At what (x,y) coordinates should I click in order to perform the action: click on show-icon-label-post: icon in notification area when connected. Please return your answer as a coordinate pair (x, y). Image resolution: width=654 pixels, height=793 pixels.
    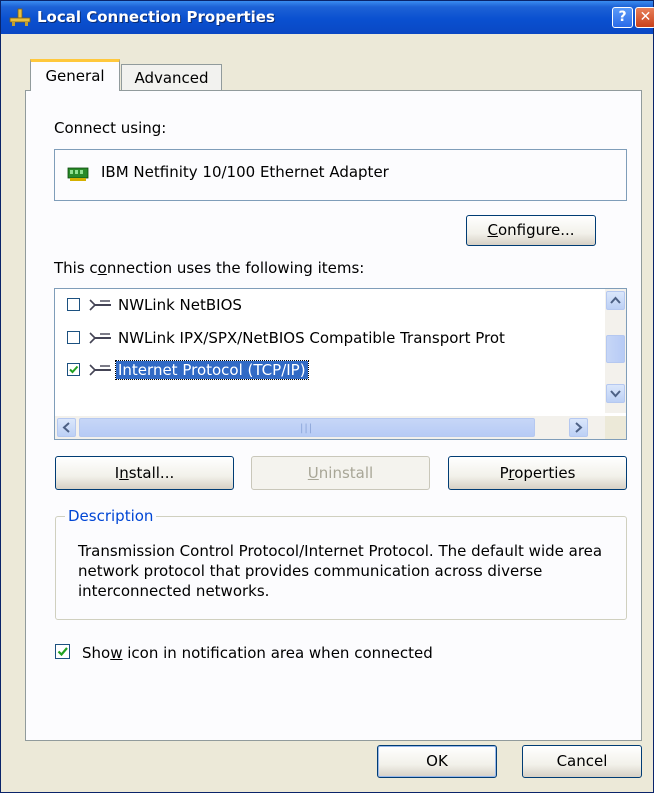
    Looking at the image, I should click on (277, 653).